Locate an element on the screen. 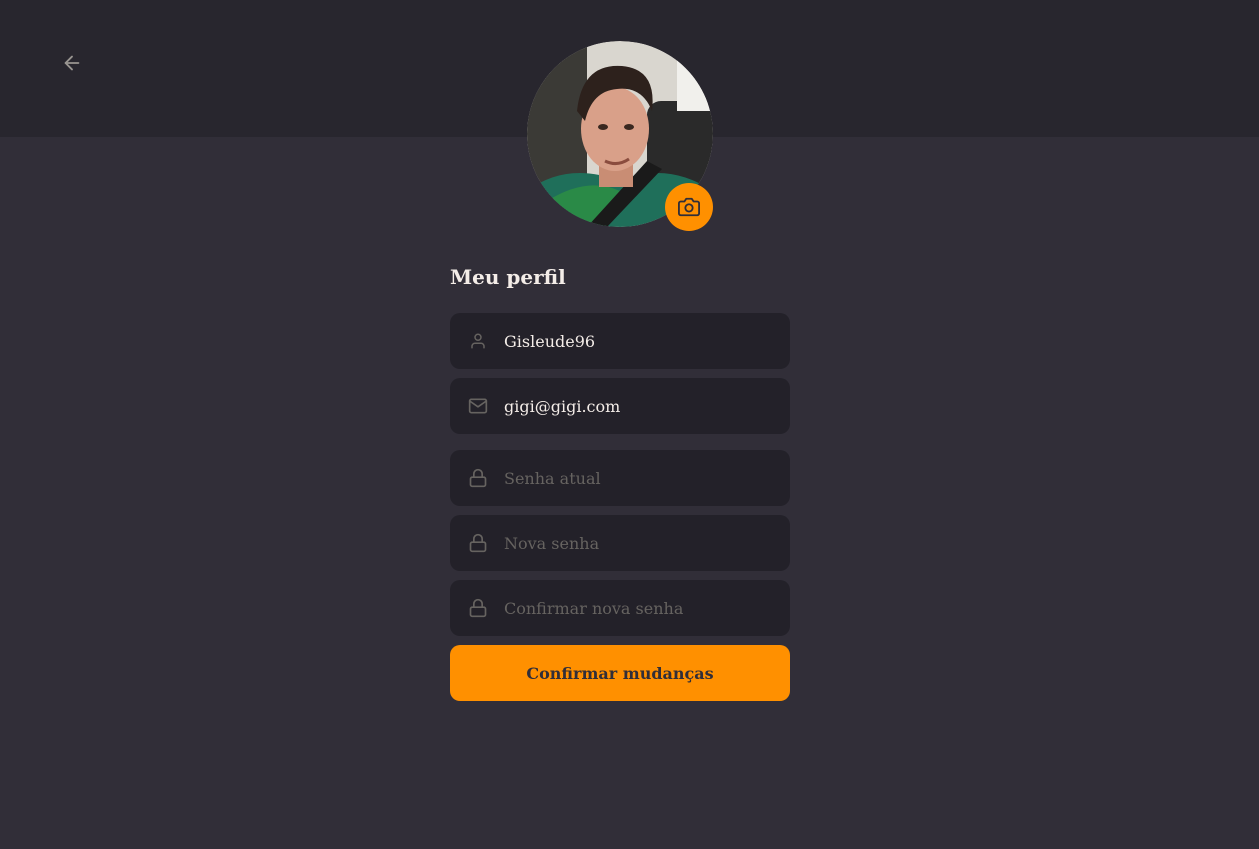  name-field is located at coordinates (620, 341).